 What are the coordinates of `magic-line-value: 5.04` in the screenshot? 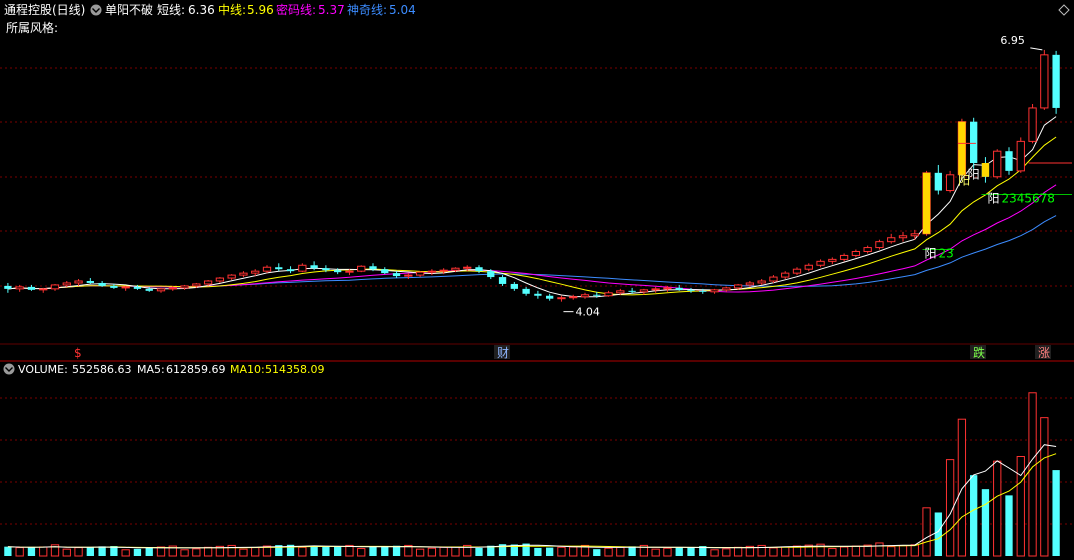 It's located at (402, 10).